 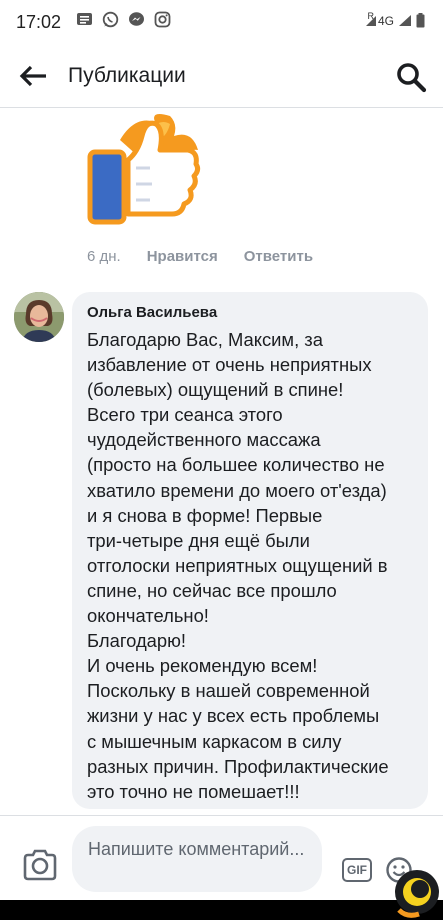 What do you see at coordinates (127, 75) in the screenshot?
I see `page-title: Публикации` at bounding box center [127, 75].